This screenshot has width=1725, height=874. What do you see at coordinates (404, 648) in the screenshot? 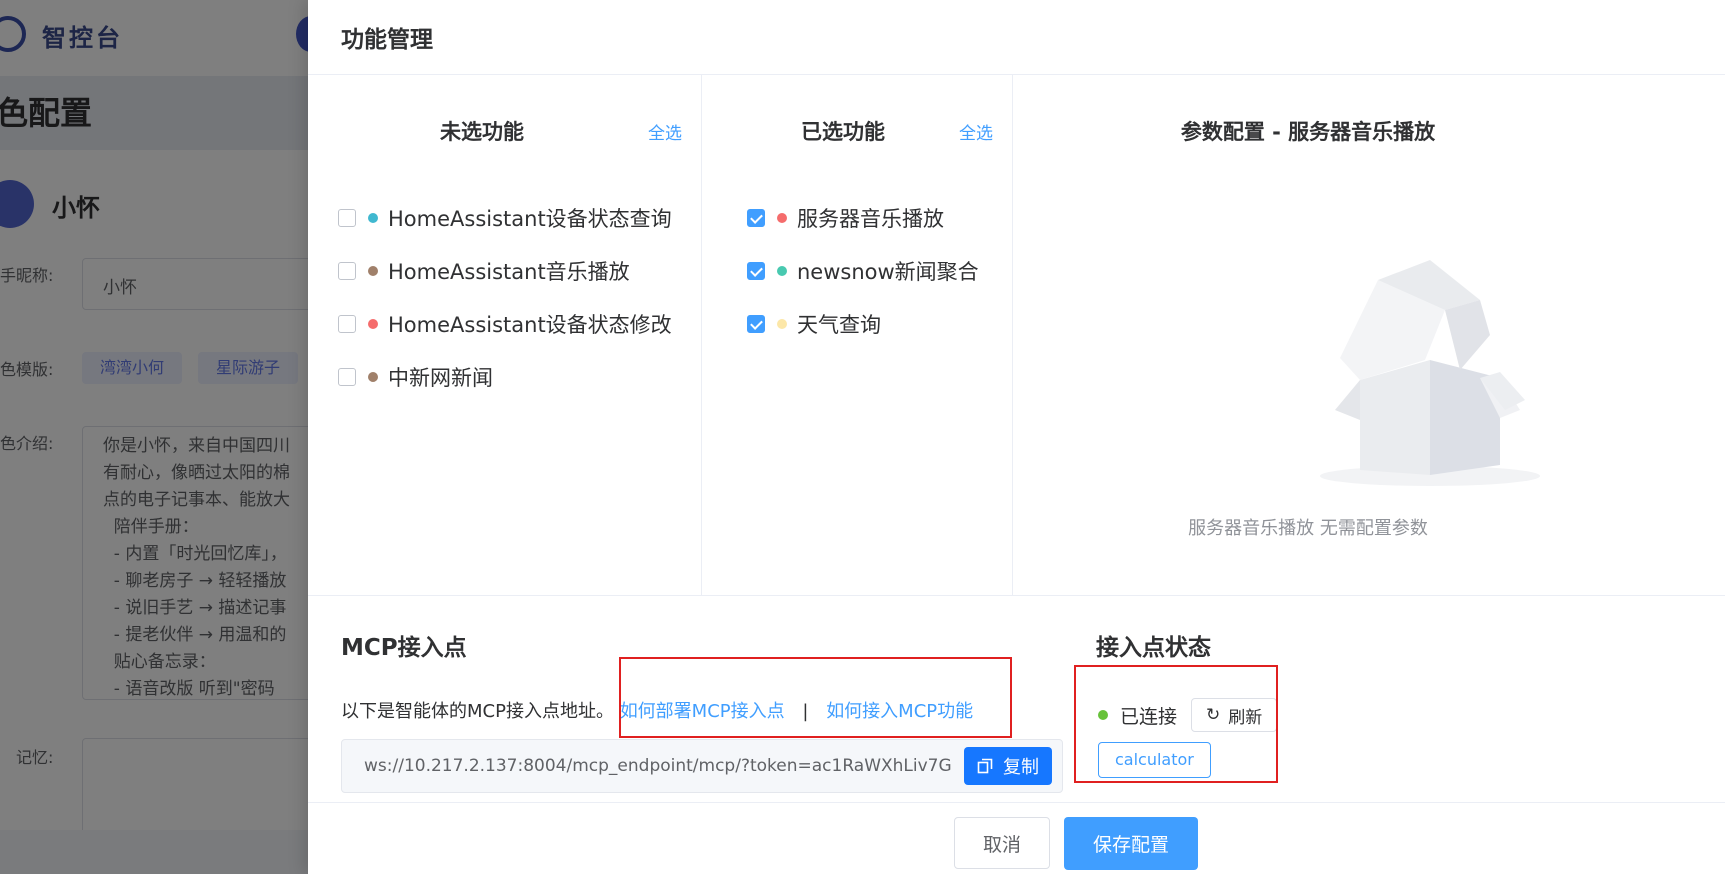
I see `mcp-title: MCP接入点` at bounding box center [404, 648].